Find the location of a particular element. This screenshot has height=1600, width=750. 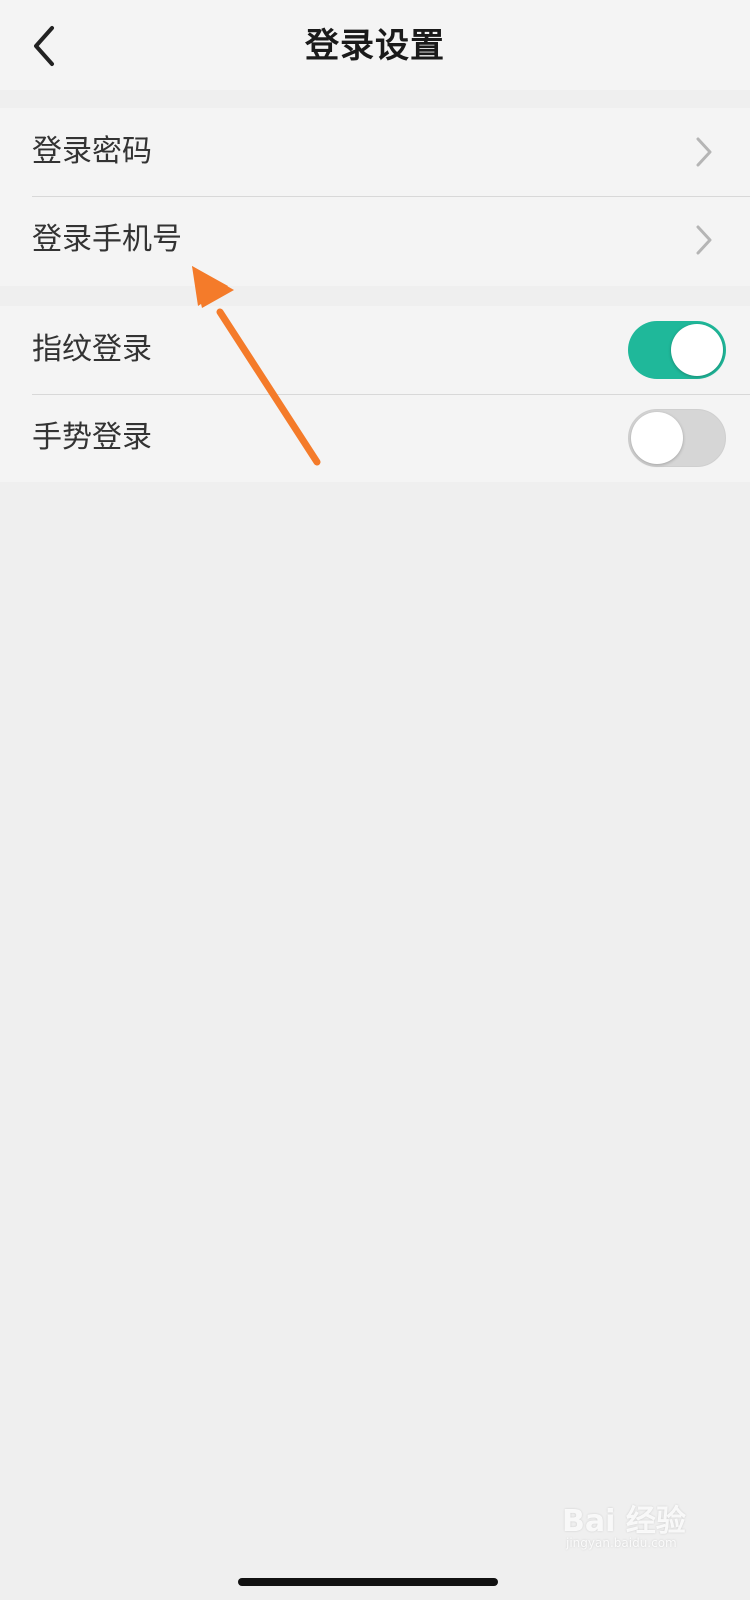

home-indicator is located at coordinates (368, 1582).